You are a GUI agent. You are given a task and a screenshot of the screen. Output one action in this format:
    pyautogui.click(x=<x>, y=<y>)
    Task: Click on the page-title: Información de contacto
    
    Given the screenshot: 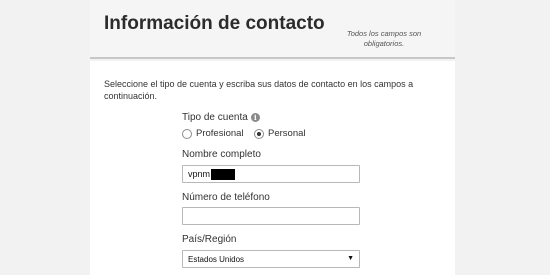 What is the action you would take?
    pyautogui.click(x=214, y=23)
    